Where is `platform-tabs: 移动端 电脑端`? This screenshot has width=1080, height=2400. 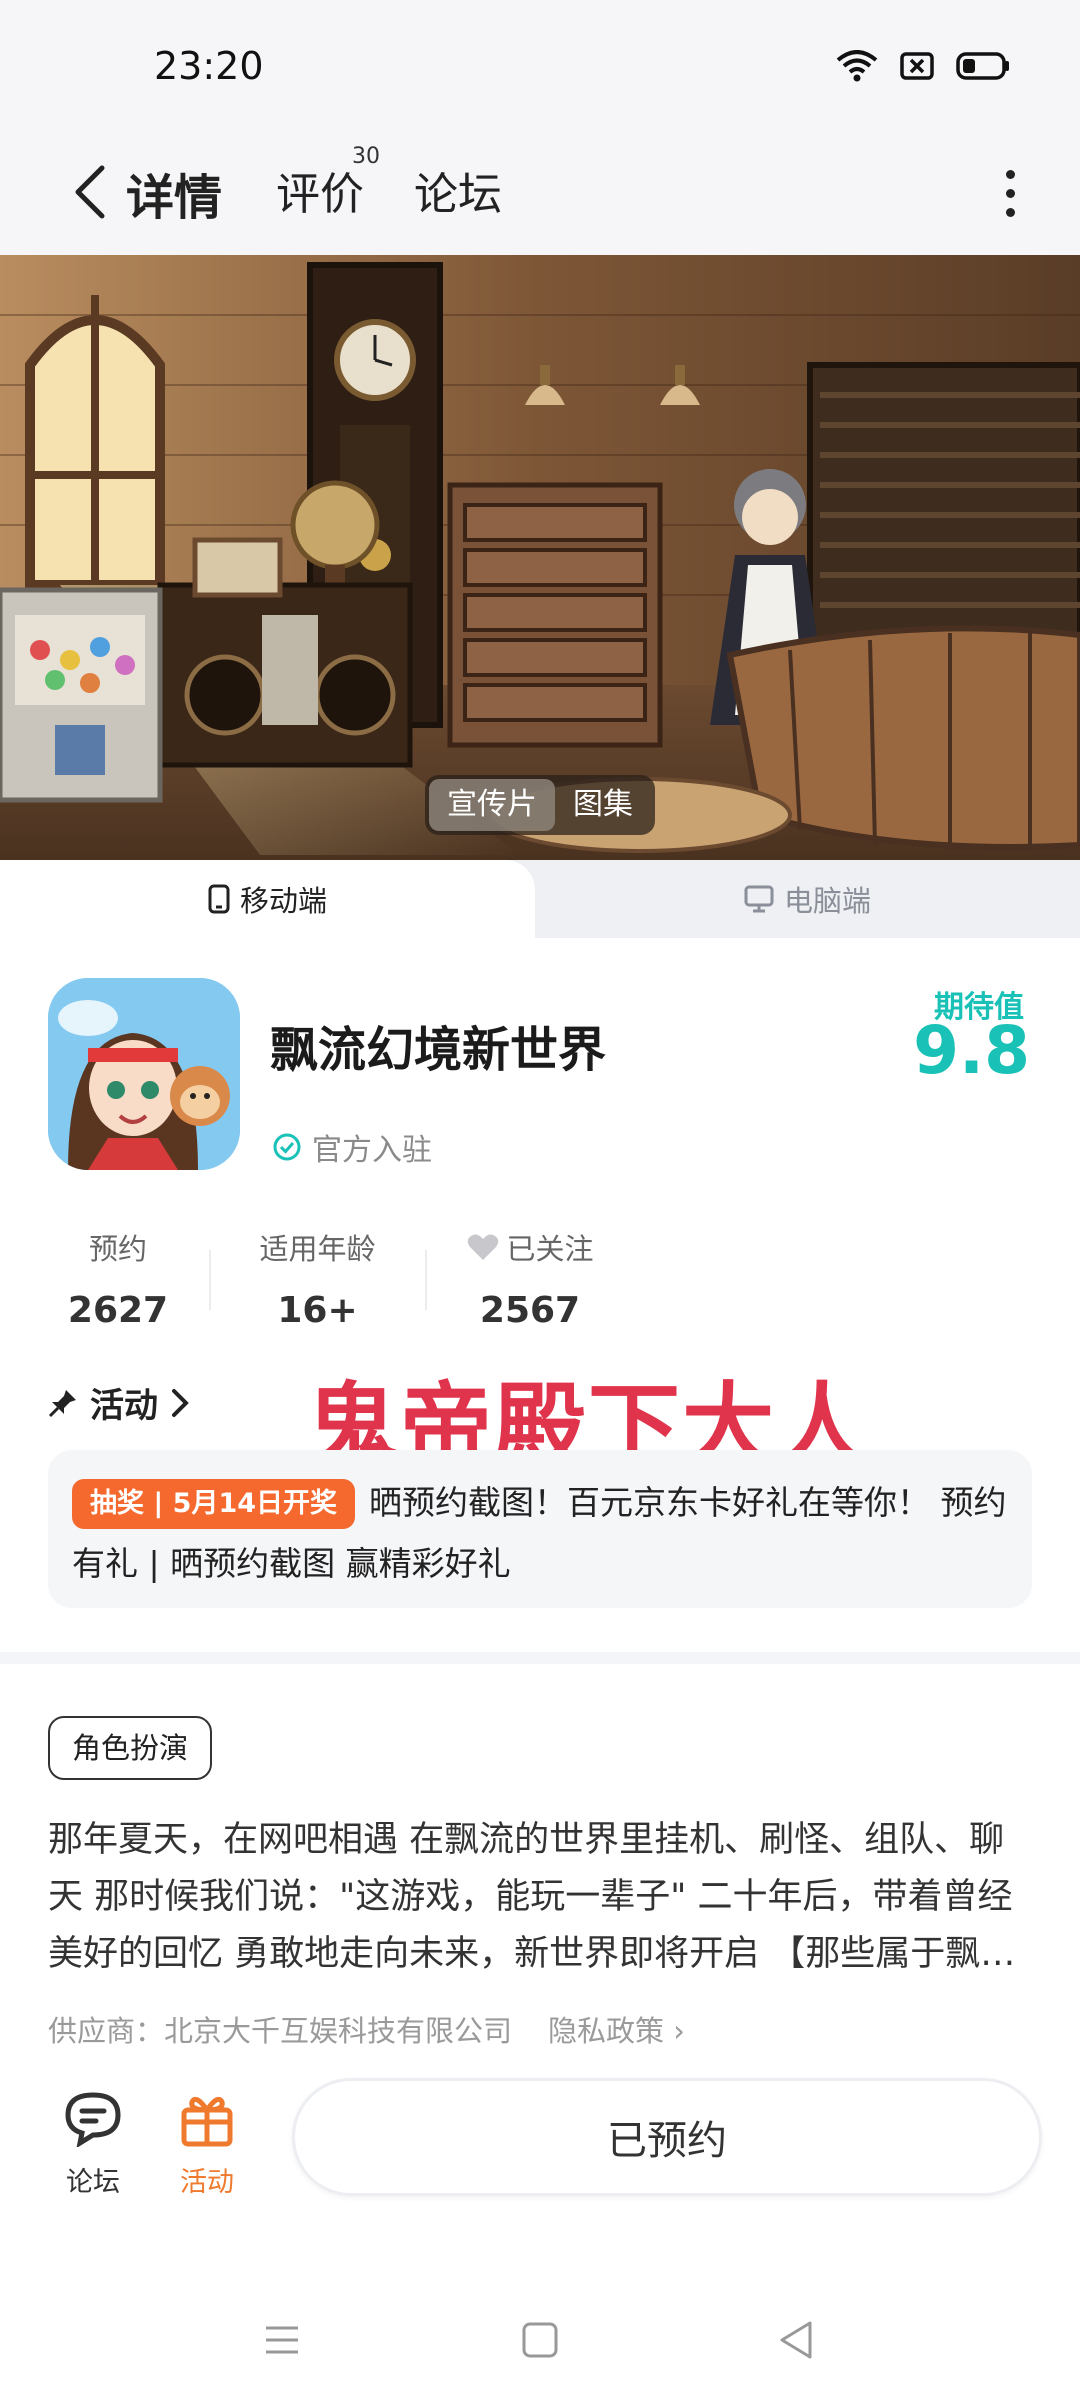
platform-tabs: 移动端 电脑端 is located at coordinates (540, 899).